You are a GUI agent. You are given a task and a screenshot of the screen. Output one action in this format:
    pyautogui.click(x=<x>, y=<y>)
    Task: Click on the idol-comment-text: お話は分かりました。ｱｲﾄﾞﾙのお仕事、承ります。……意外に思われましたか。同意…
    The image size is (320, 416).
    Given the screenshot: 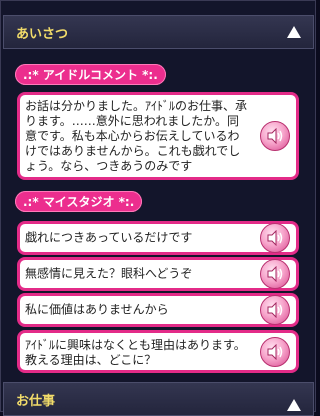 What is the action you would take?
    pyautogui.click(x=136, y=136)
    